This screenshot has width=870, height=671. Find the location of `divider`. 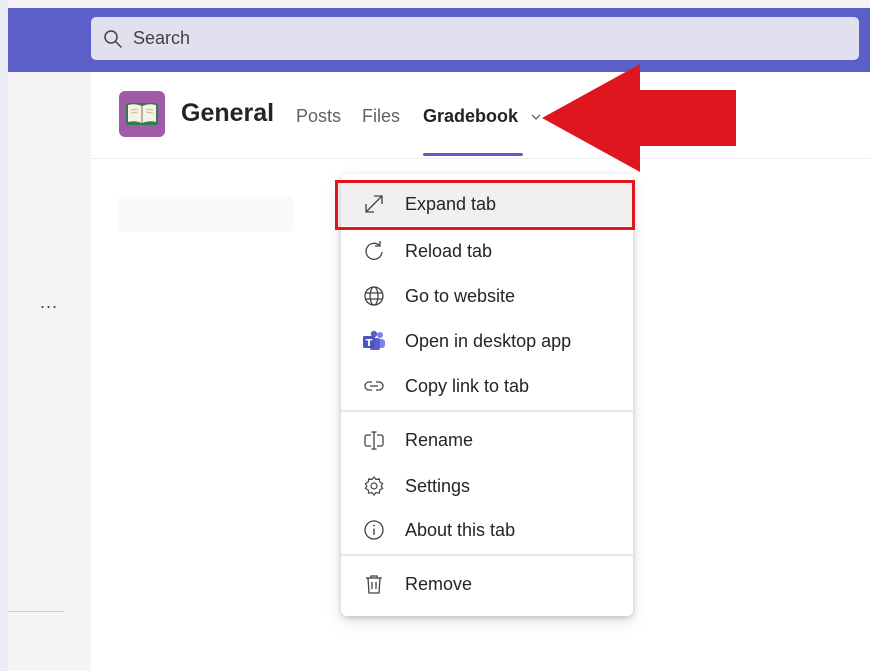

divider is located at coordinates (36, 611).